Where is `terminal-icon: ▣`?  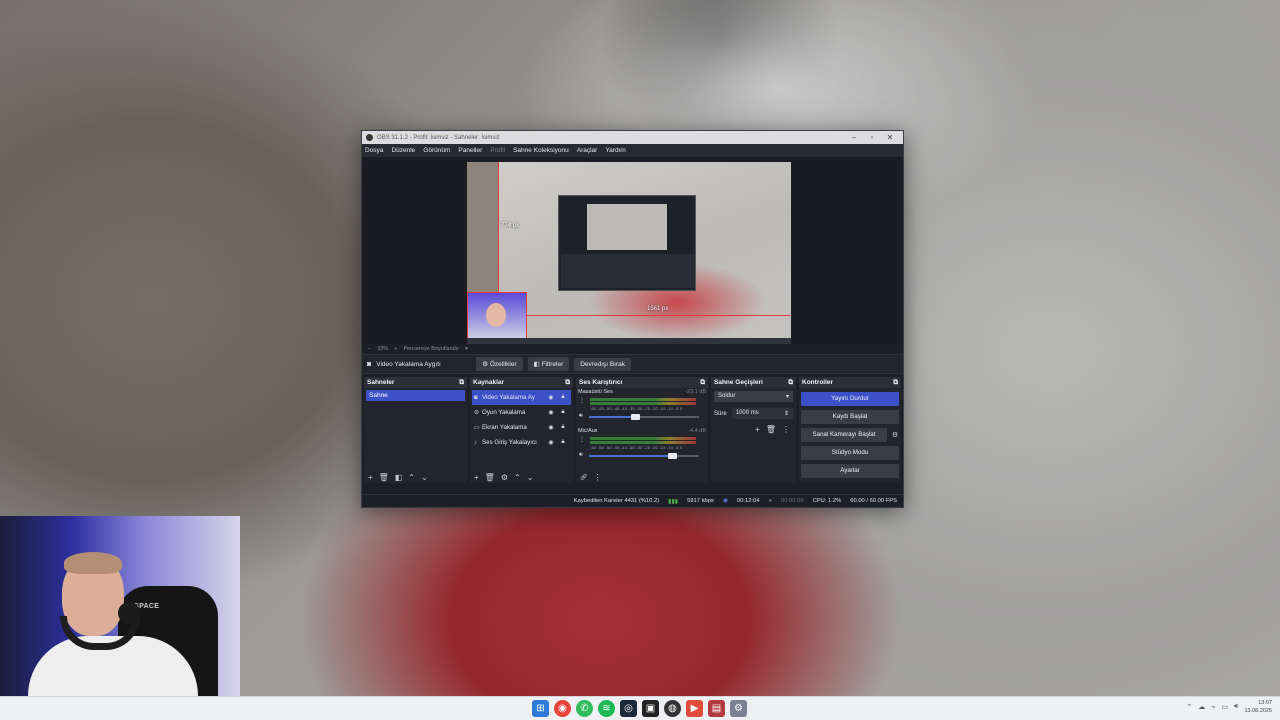
terminal-icon: ▣ is located at coordinates (650, 708).